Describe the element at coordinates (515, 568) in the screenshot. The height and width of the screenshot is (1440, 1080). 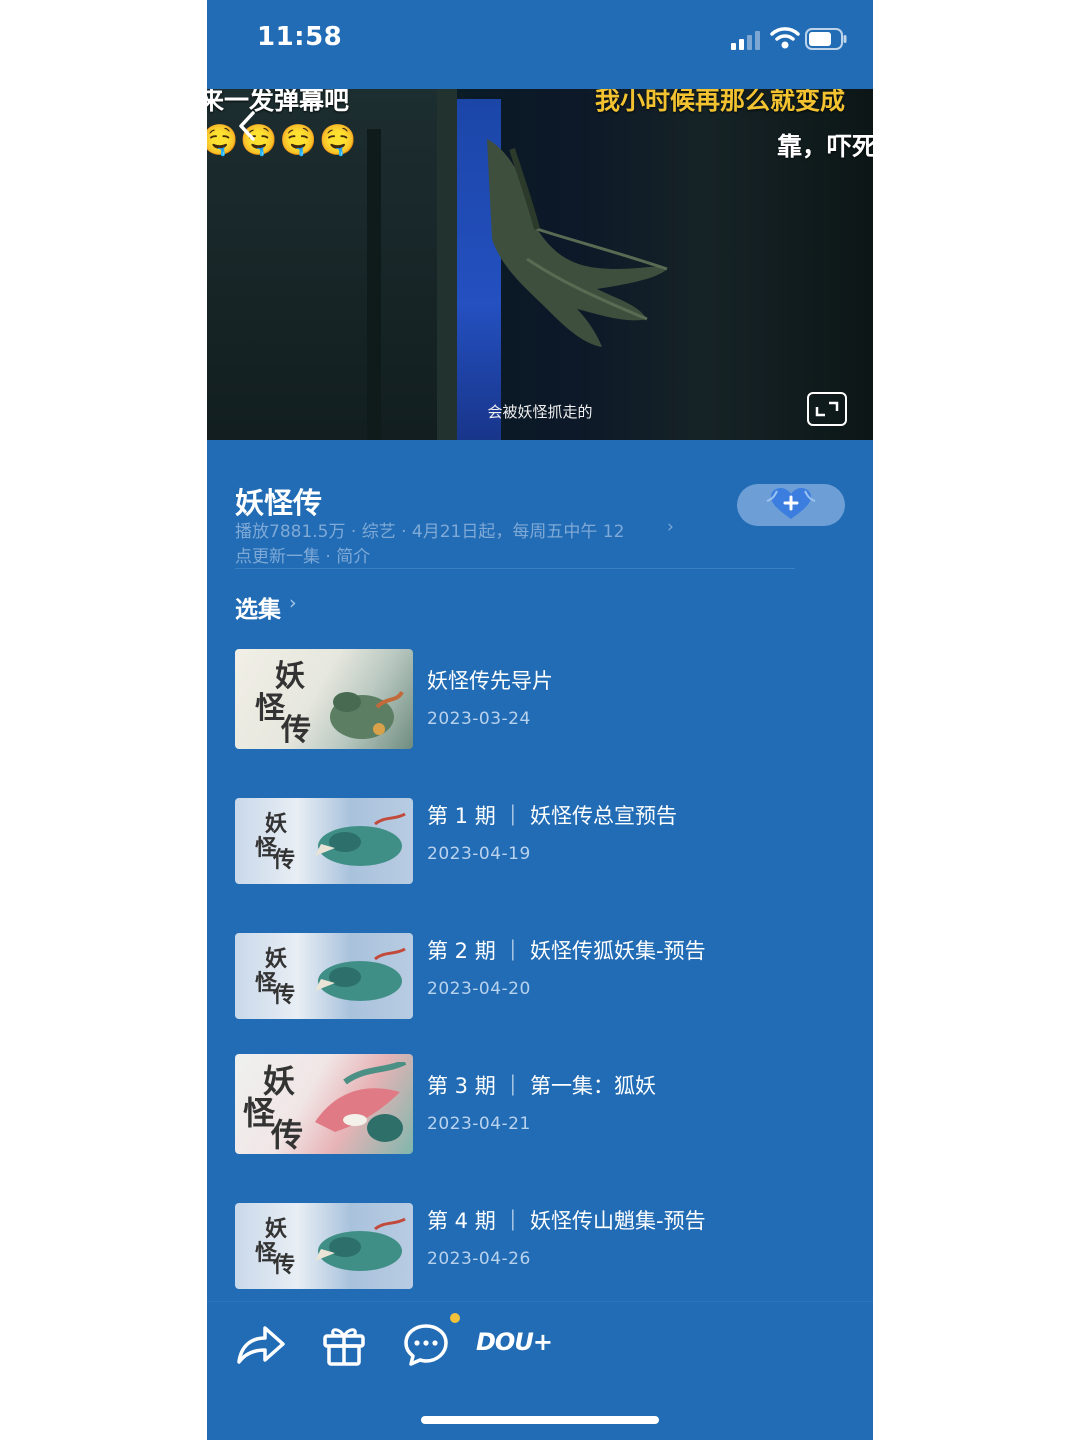
I see `divider` at that location.